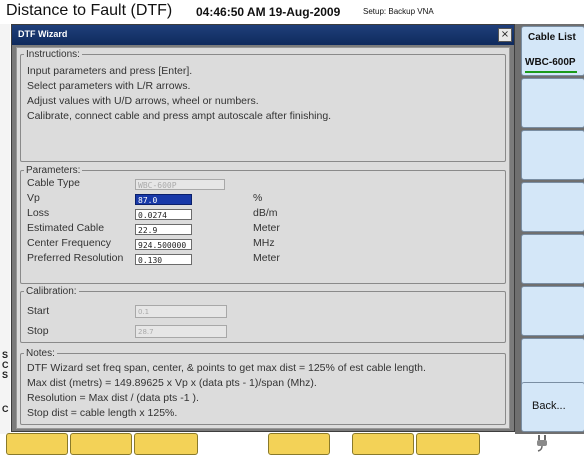  I want to click on instructions-legend: Instructions:, so click(53, 54).